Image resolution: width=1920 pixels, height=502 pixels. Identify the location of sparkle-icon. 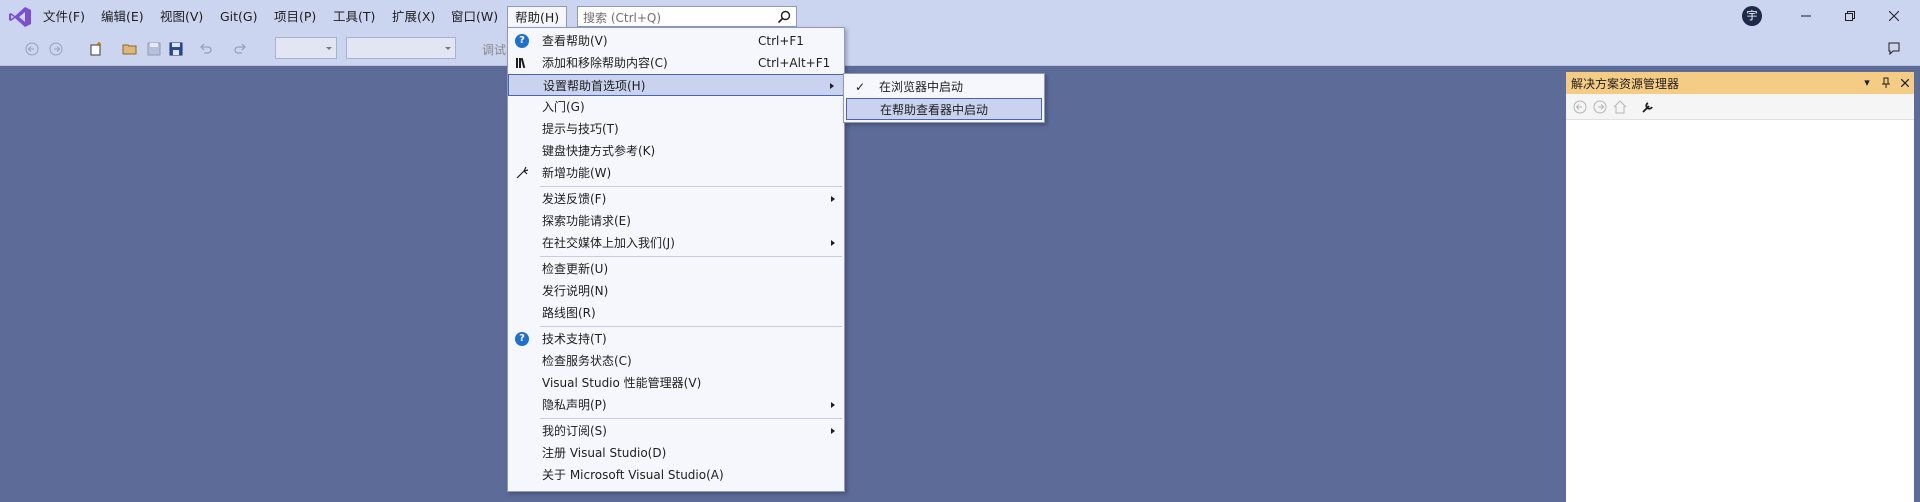
(522, 172).